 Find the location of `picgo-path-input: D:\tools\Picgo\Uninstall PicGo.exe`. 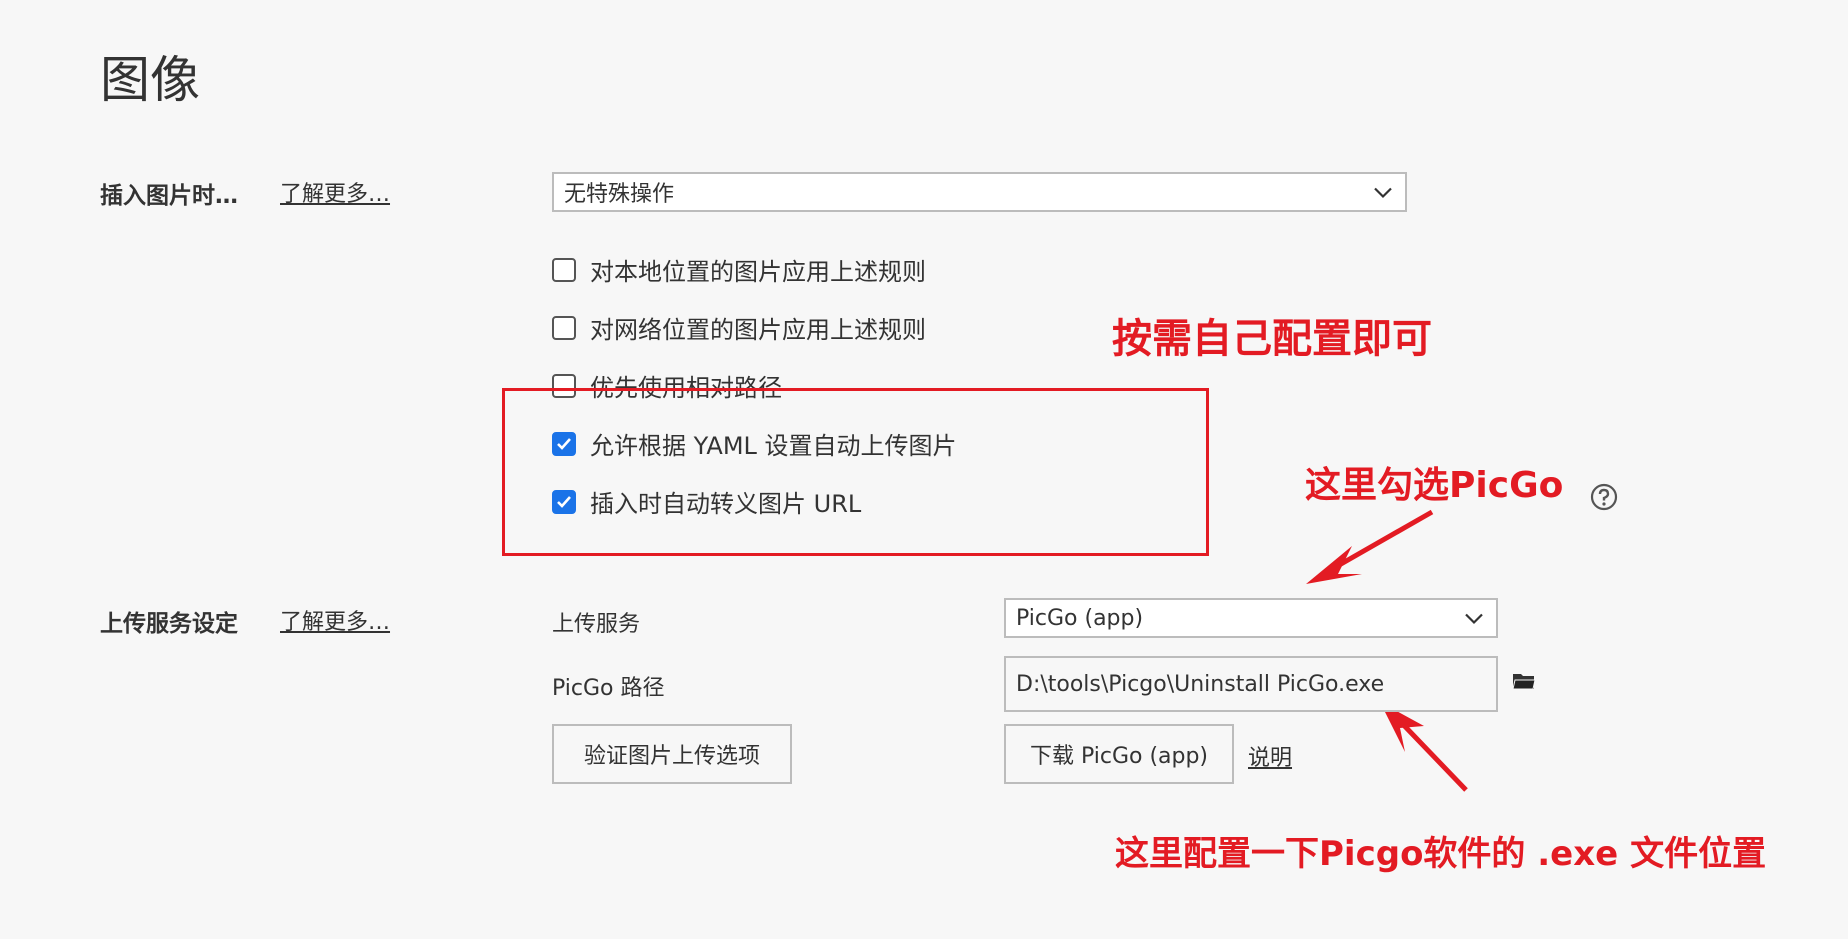

picgo-path-input: D:\tools\Picgo\Uninstall PicGo.exe is located at coordinates (1251, 684).